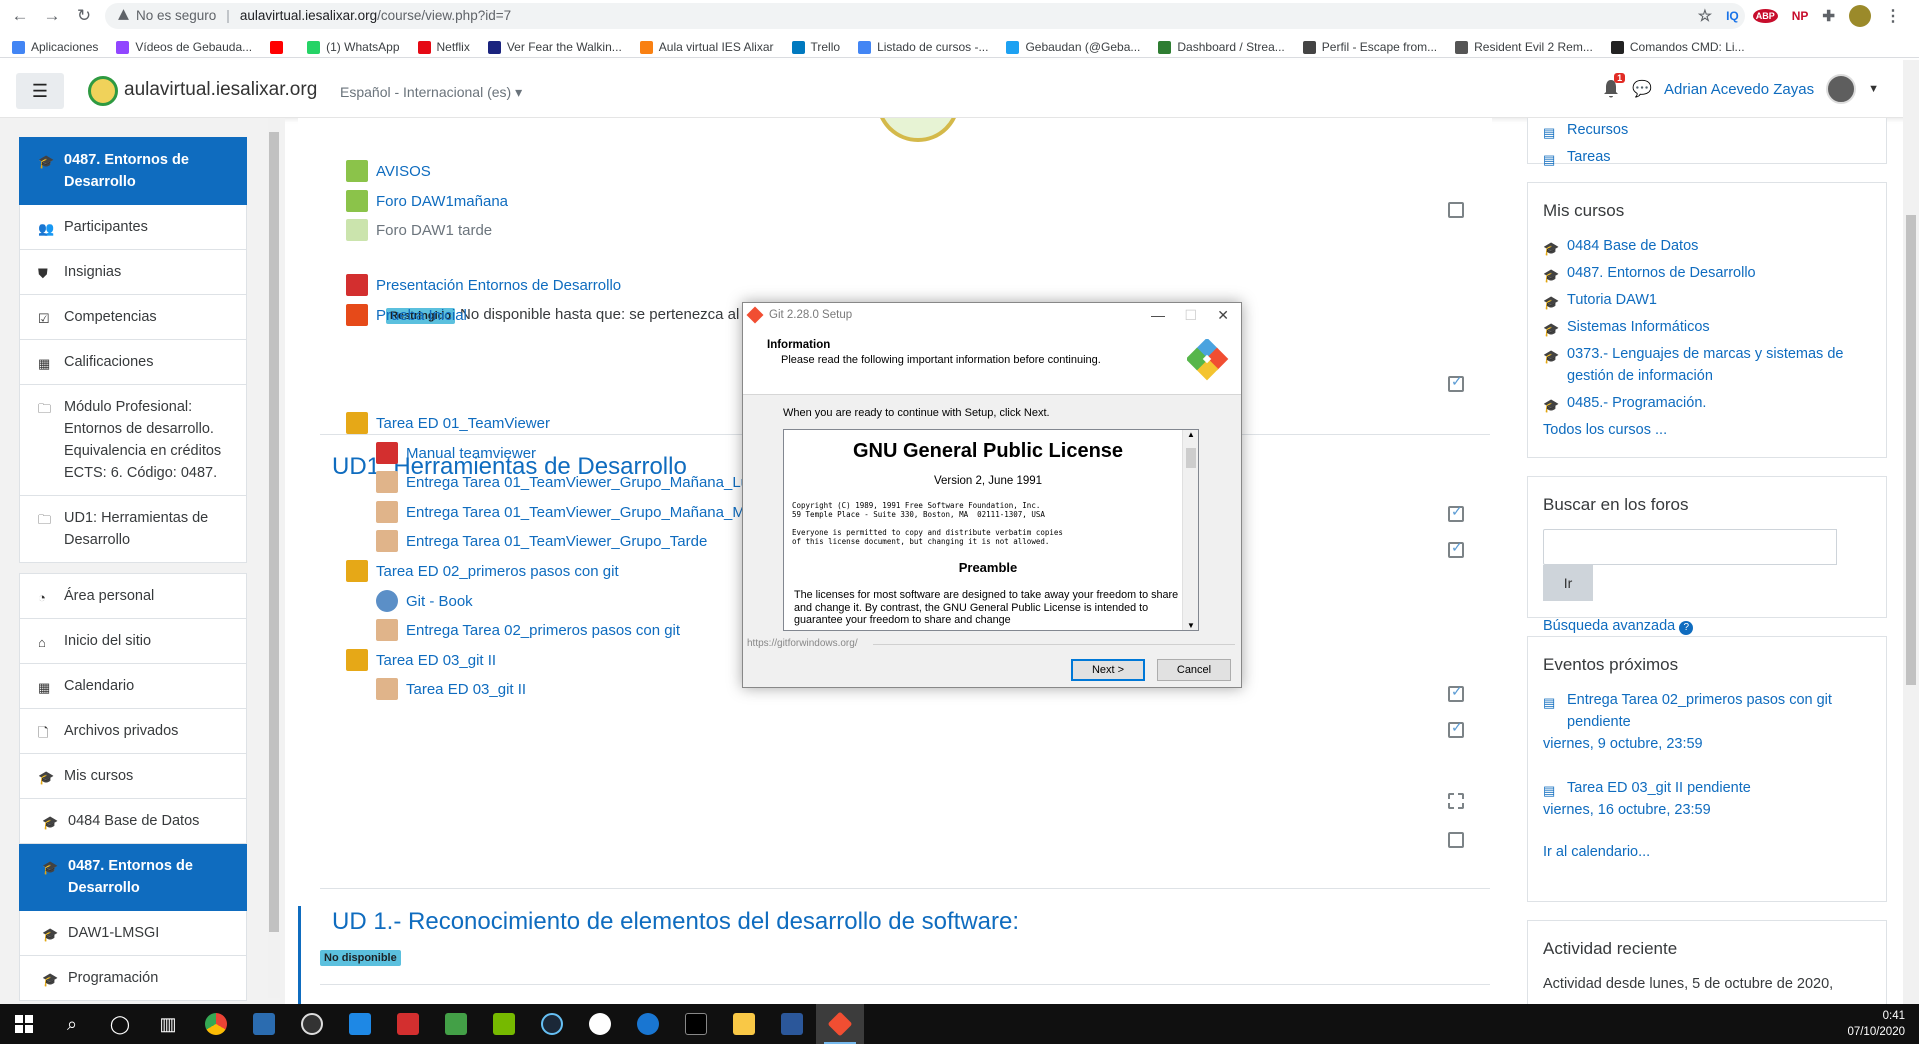 The image size is (1919, 1044). Describe the element at coordinates (1707, 130) in the screenshot. I see `block-link-resources: ▤ Recursos` at that location.